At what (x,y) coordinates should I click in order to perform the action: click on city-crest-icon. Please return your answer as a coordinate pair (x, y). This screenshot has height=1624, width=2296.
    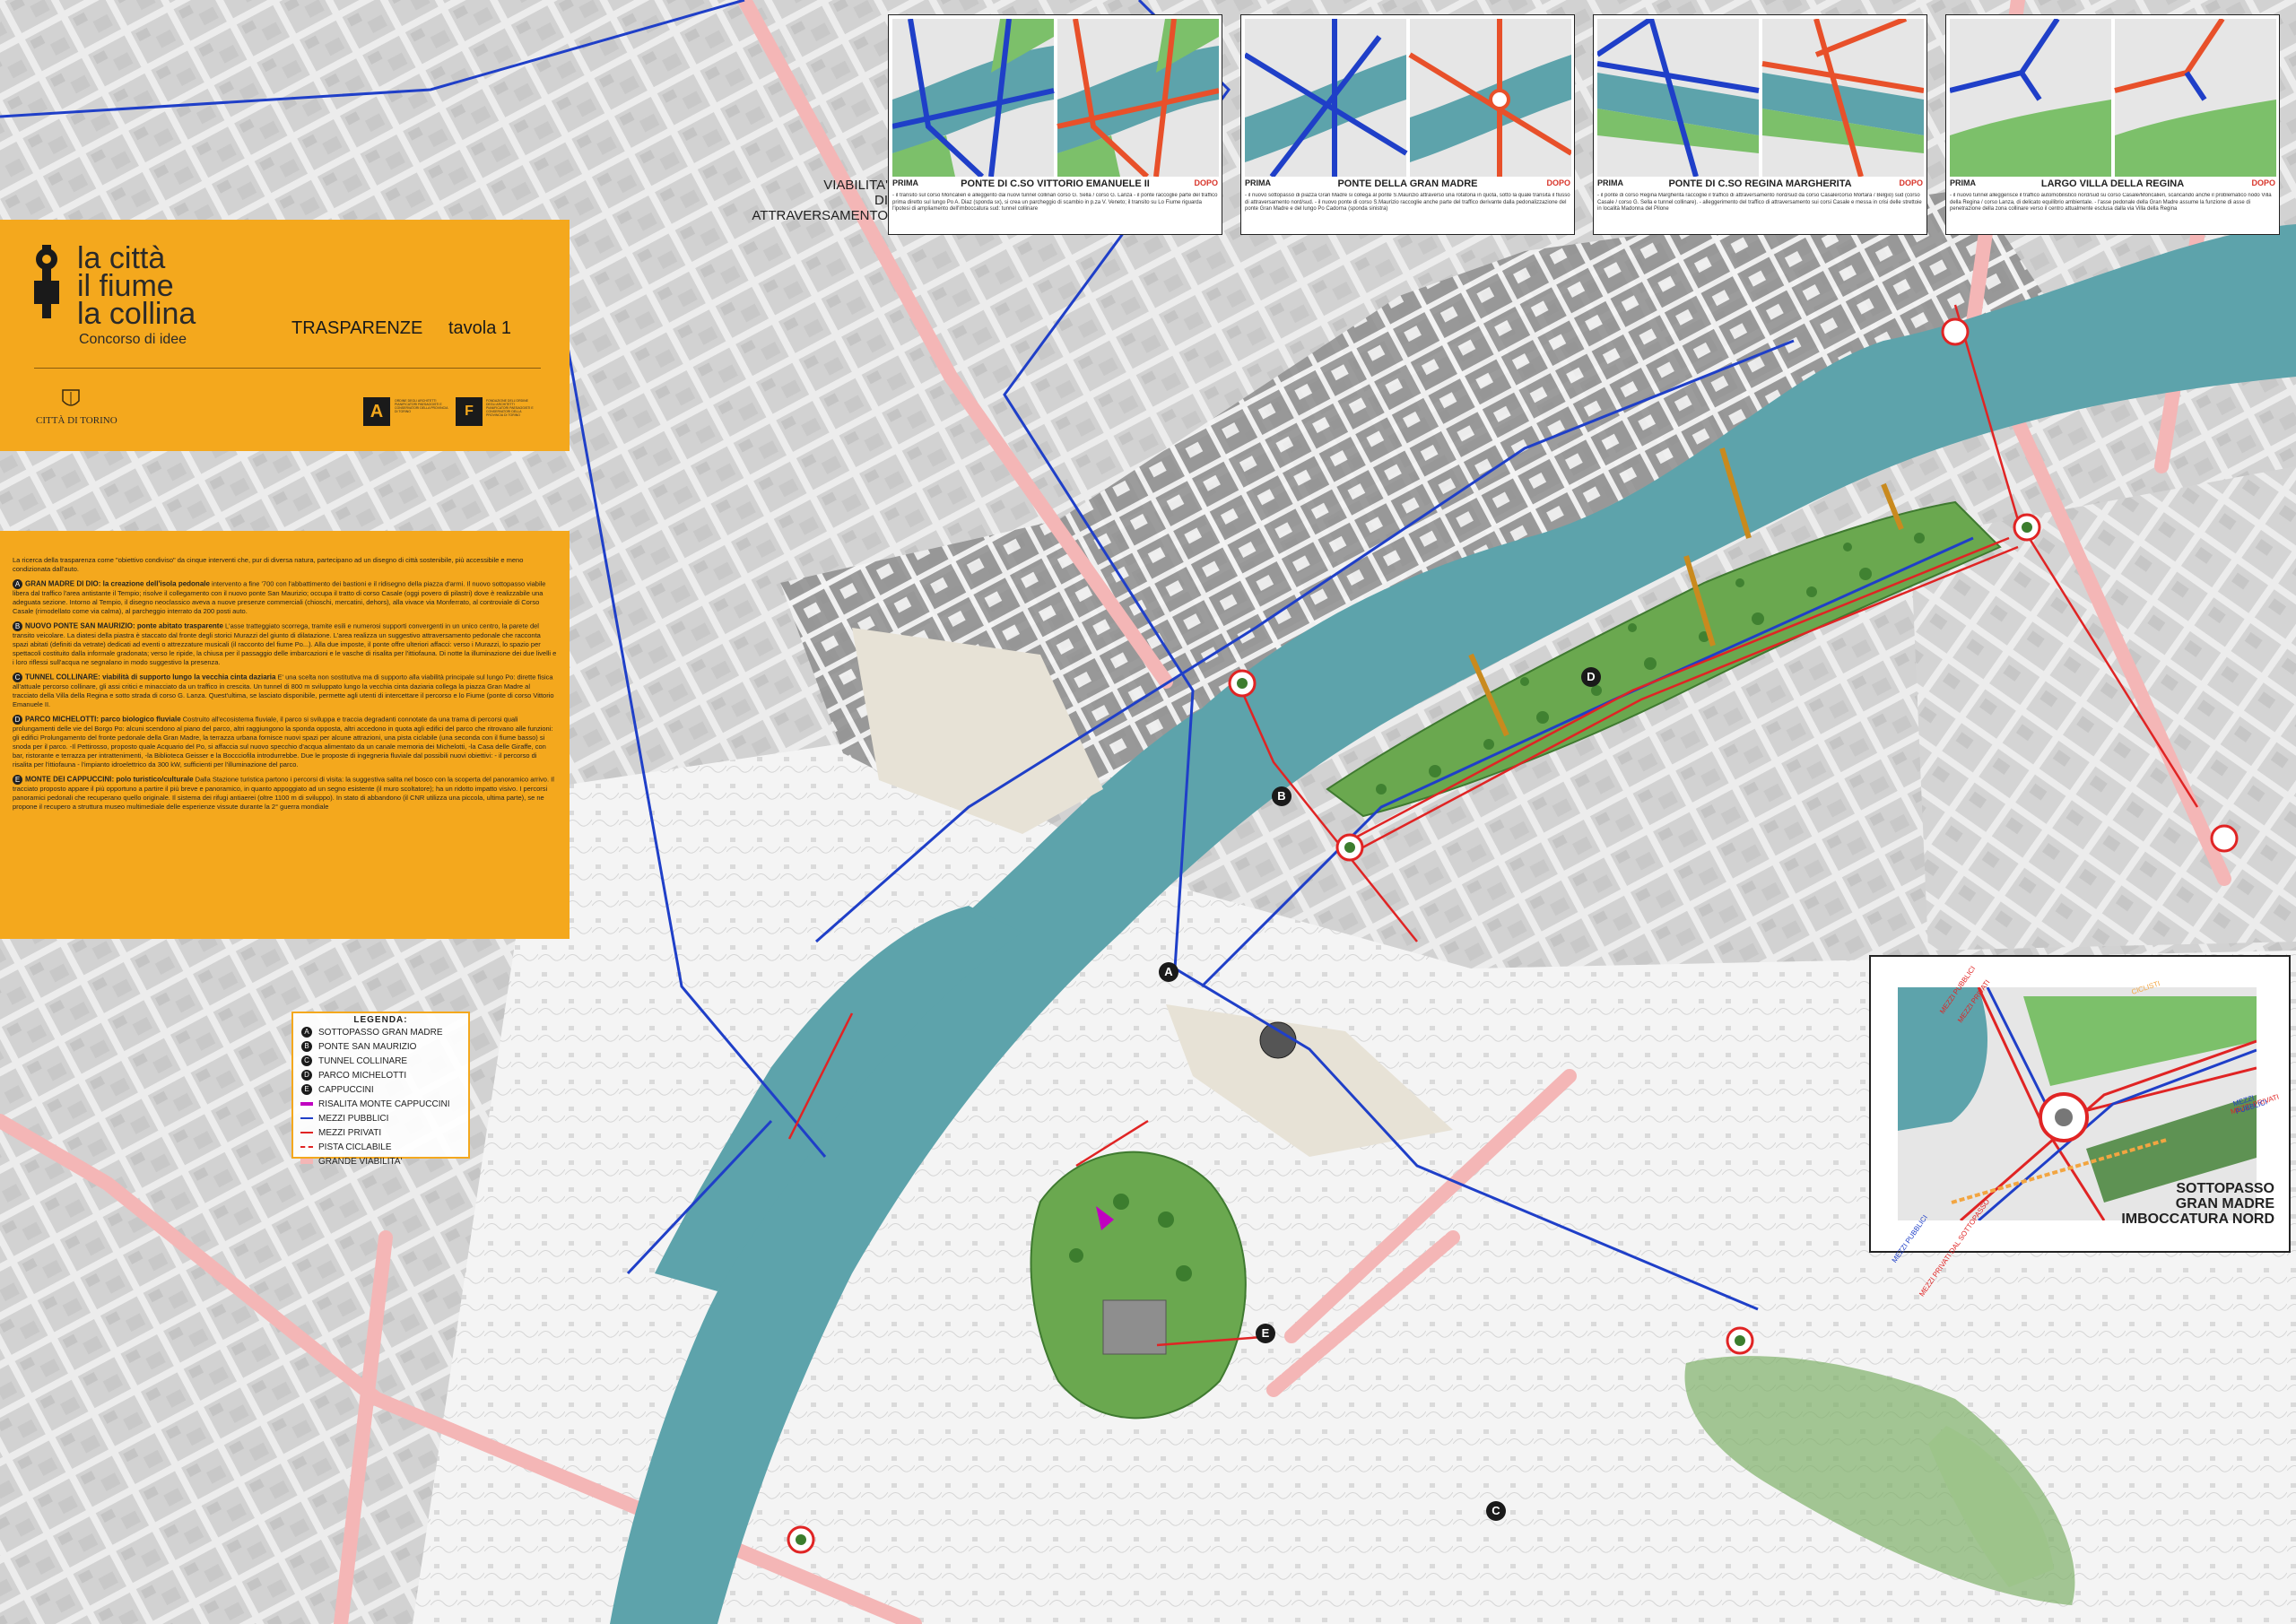
    Looking at the image, I should click on (71, 397).